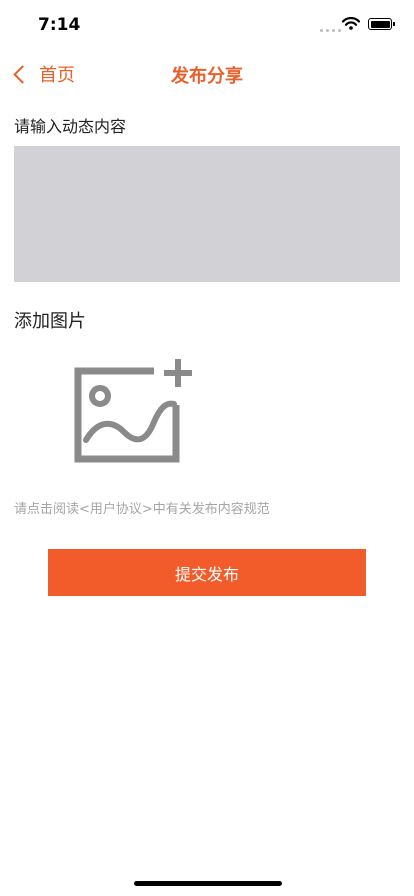 The height and width of the screenshot is (896, 414). What do you see at coordinates (50, 321) in the screenshot?
I see `add-image-label: 添加图片` at bounding box center [50, 321].